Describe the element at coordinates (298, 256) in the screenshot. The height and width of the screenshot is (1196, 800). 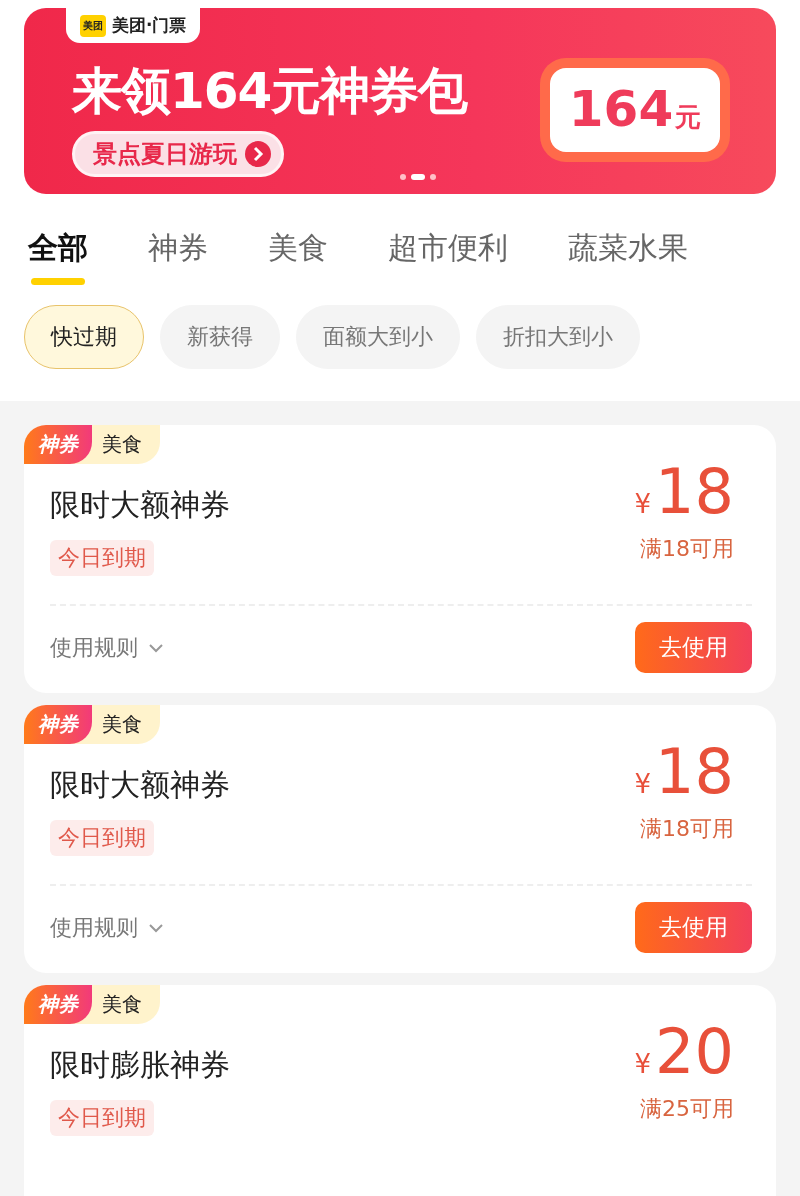
I see `category-tab: 美食` at that location.